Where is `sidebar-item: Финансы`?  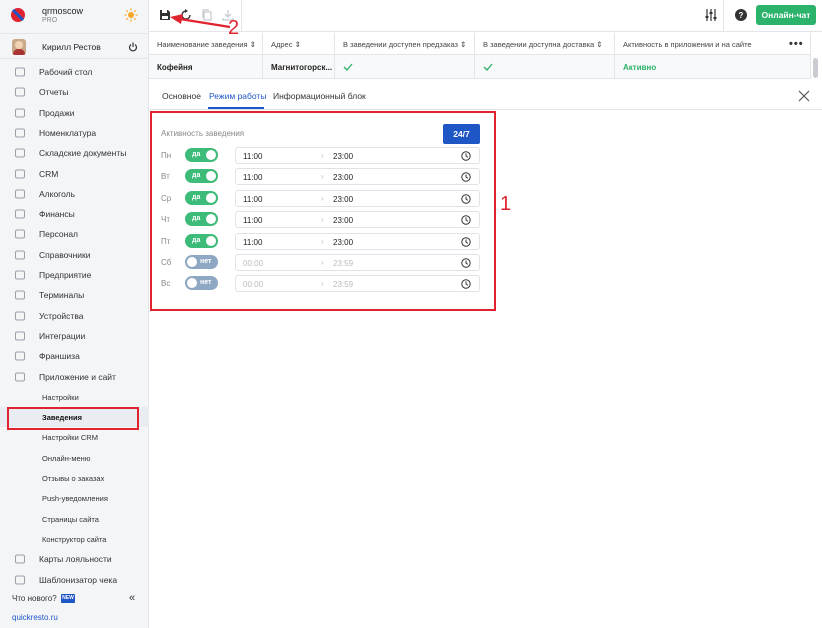 sidebar-item: Финансы is located at coordinates (74, 214).